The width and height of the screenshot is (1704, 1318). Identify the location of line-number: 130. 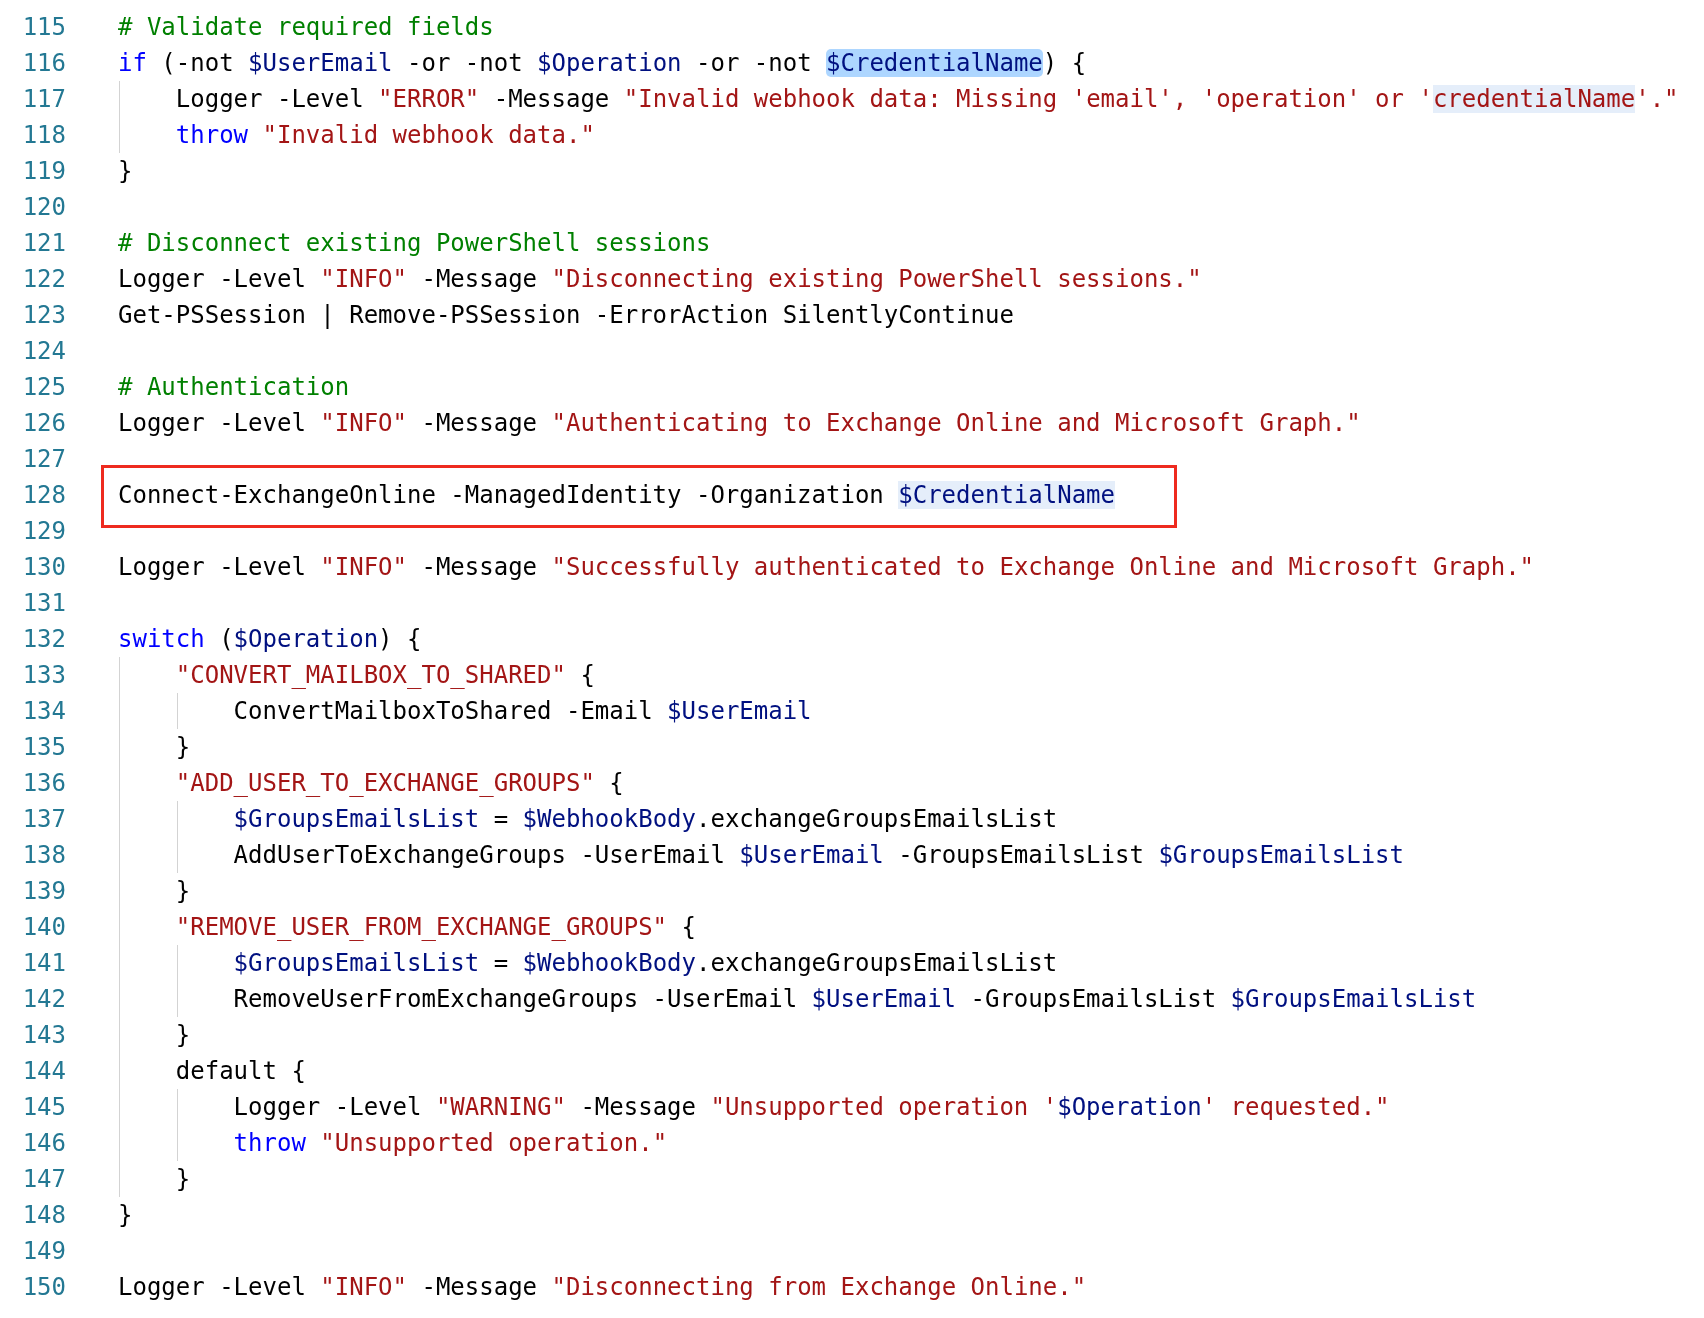
(43, 567).